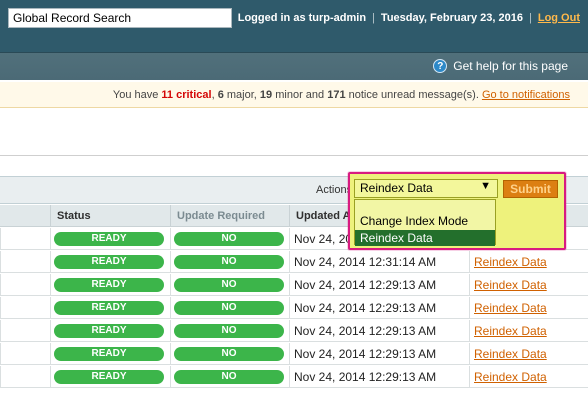 Image resolution: width=588 pixels, height=398 pixels. I want to click on logged-in-text: Logged in as turp-admin, so click(302, 18).